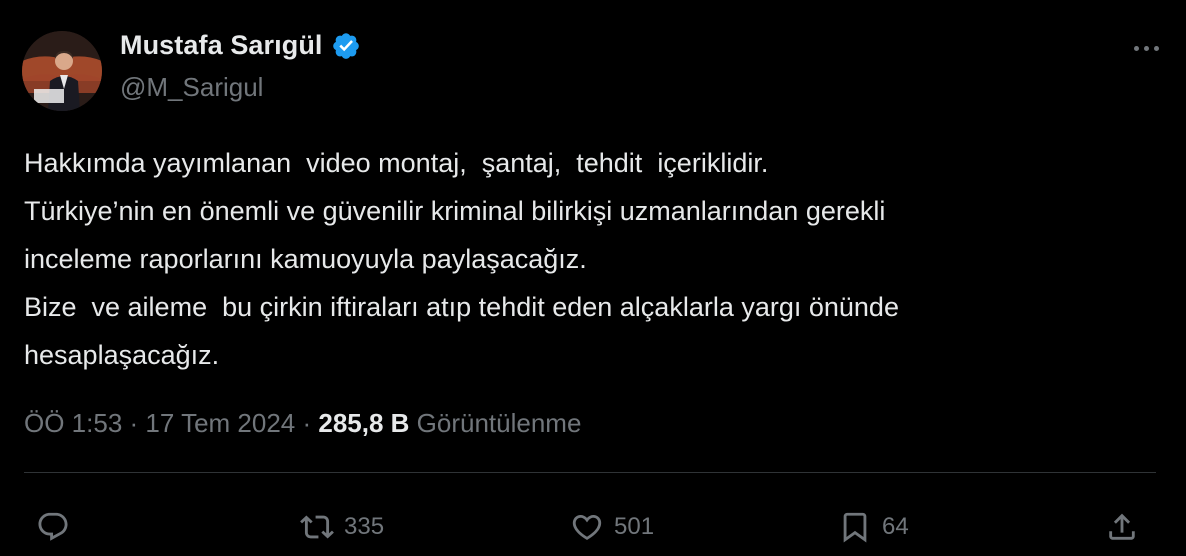  What do you see at coordinates (363, 423) in the screenshot?
I see `views-count: 285,8 B` at bounding box center [363, 423].